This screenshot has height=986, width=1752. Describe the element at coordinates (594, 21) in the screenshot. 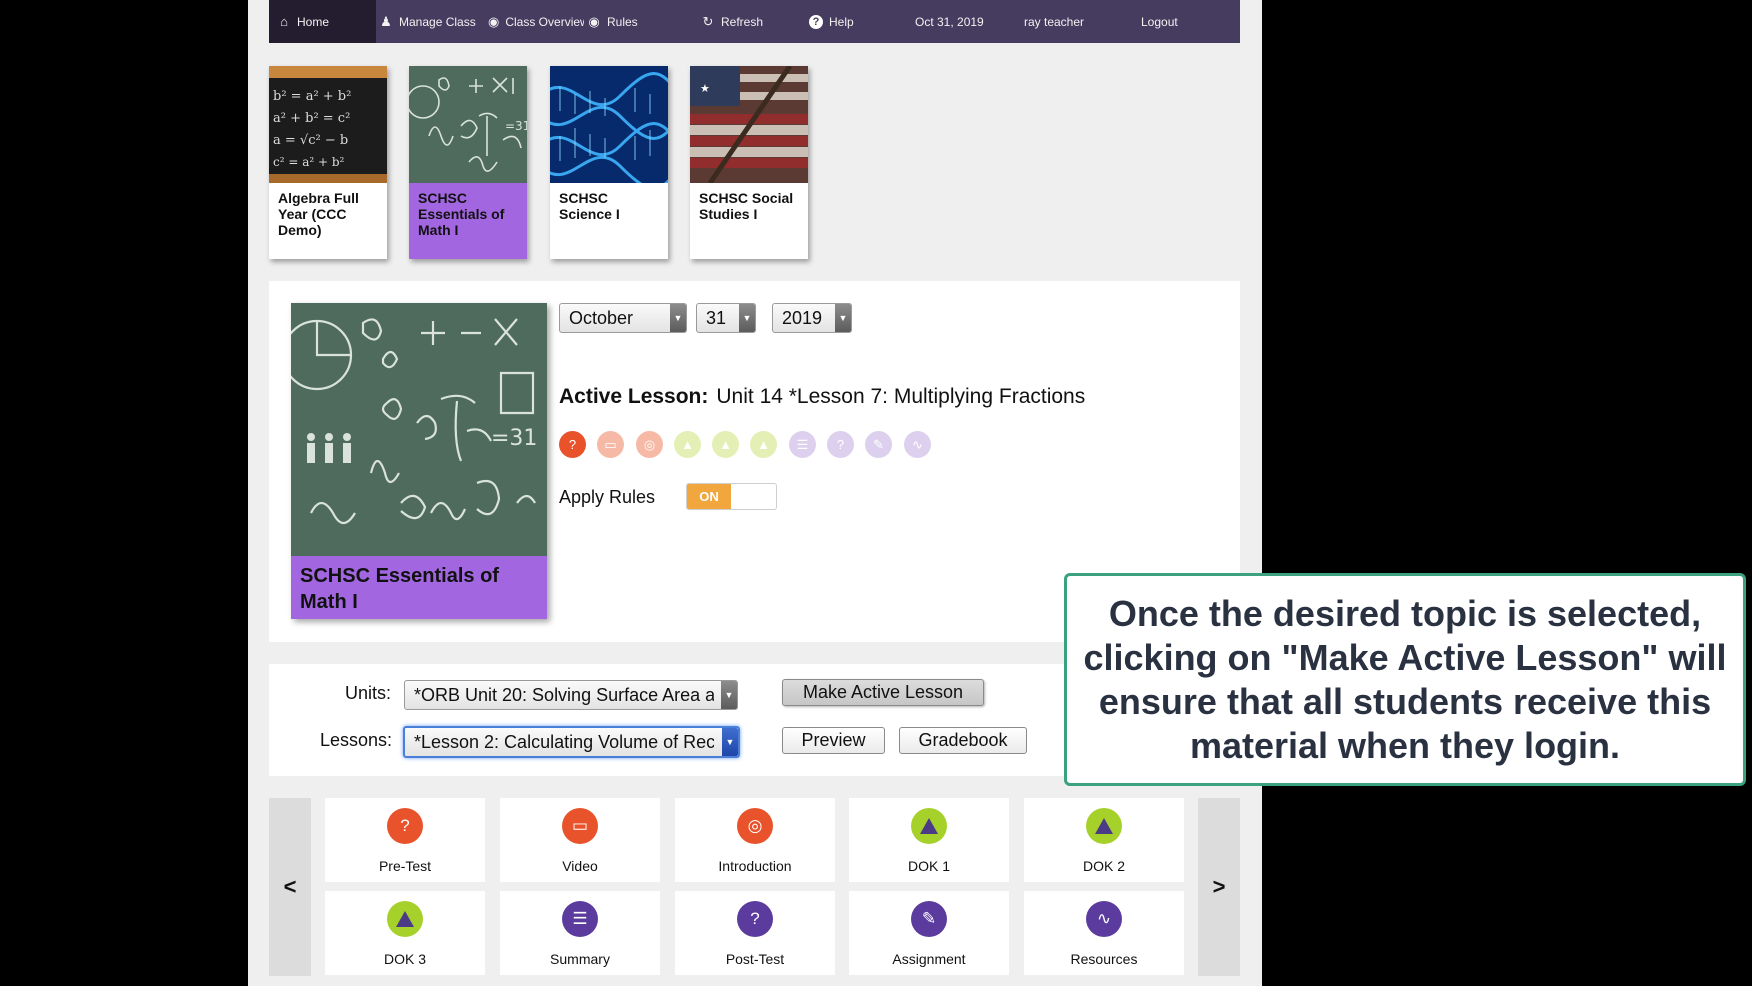

I see `rules-icon: ◉` at that location.